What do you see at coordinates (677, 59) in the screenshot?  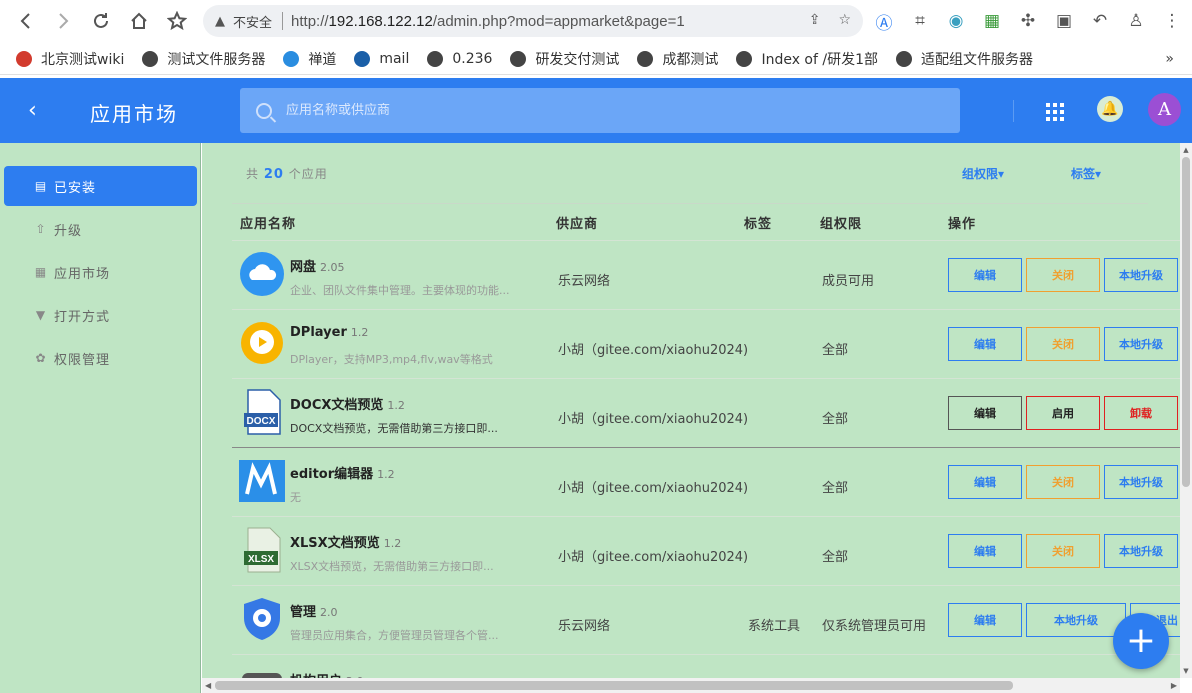 I see `bookmark-item: 成都测试` at bounding box center [677, 59].